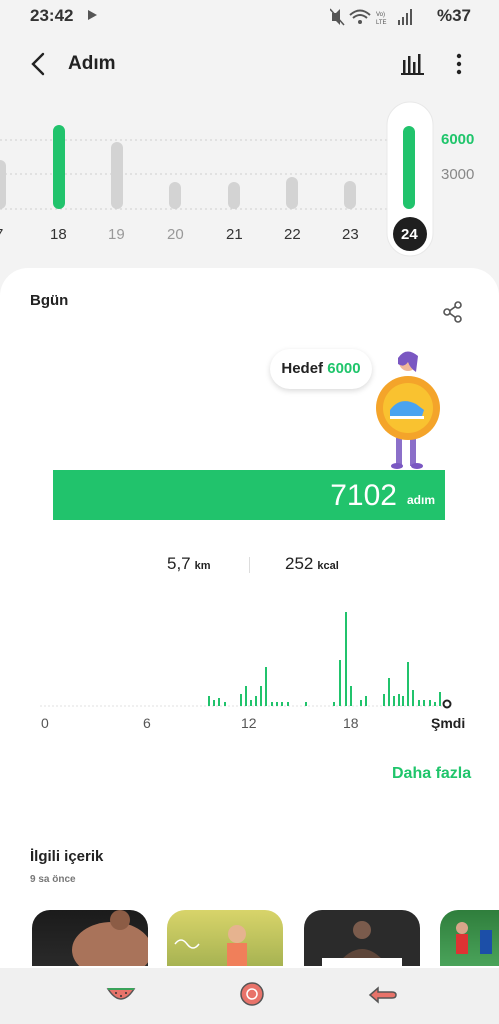 This screenshot has height=1024, width=499. I want to click on arrow-icon, so click(383, 995).